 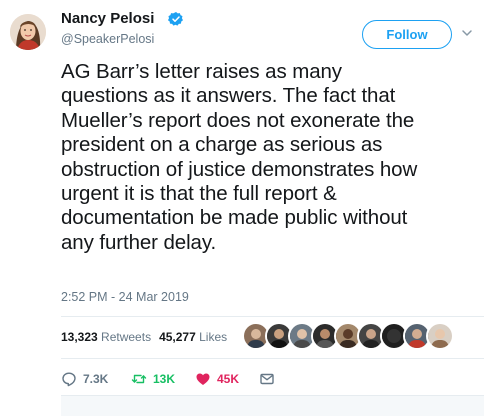 What do you see at coordinates (228, 96) in the screenshot?
I see `tweet-text-line: questions as it answers. The fact that` at bounding box center [228, 96].